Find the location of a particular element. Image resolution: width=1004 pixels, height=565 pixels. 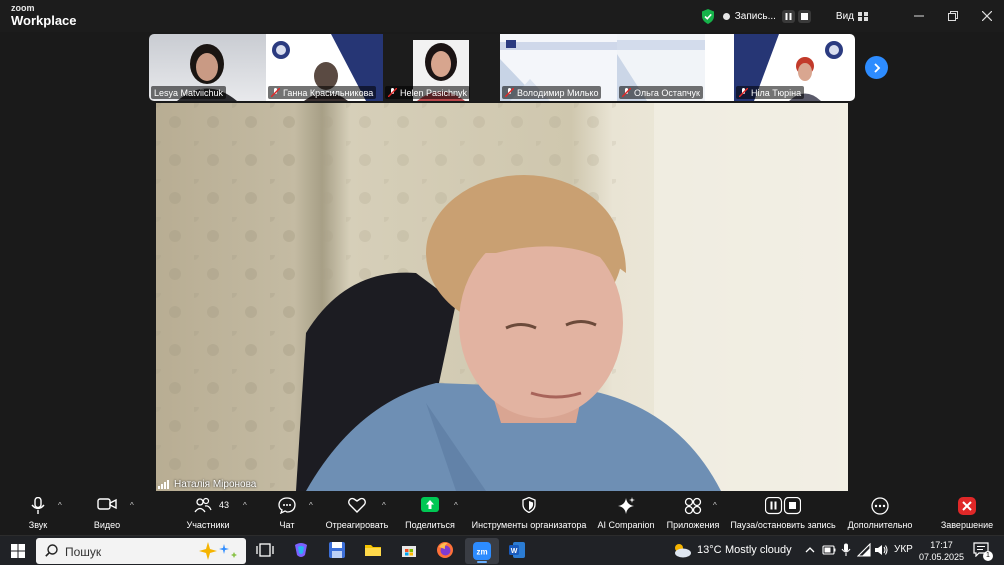

speaker-volume-icon is located at coordinates (881, 550).